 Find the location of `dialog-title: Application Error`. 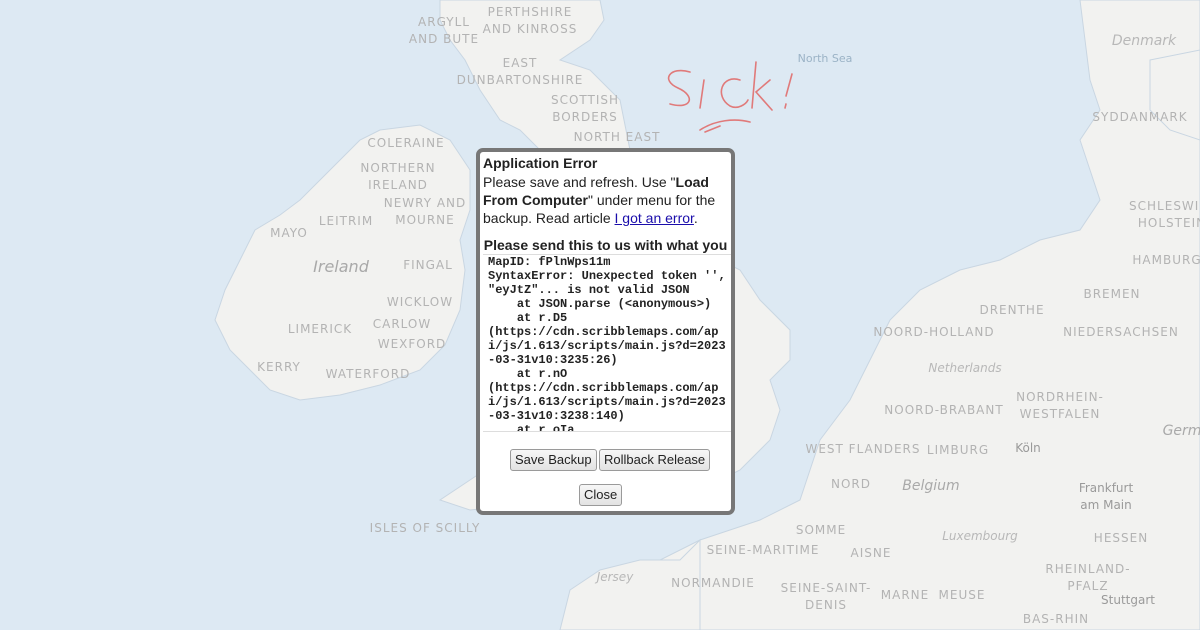

dialog-title: Application Error is located at coordinates (540, 163).